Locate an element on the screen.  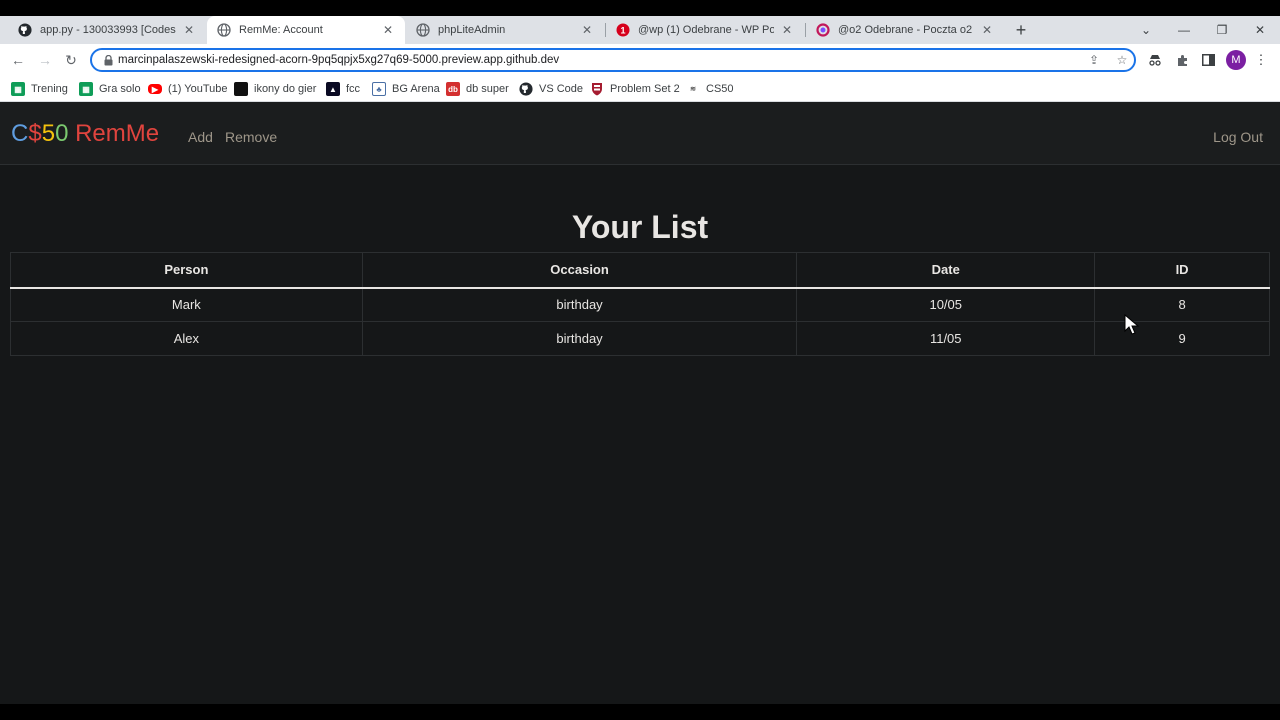
bookmark-label: VS Code is located at coordinates (561, 89).